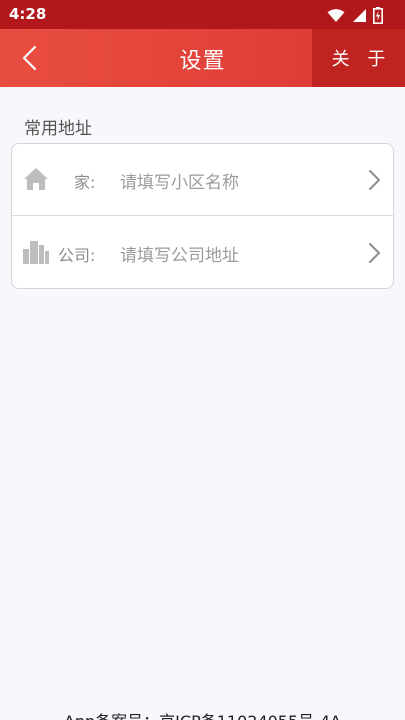 This screenshot has height=720, width=405. I want to click on address-label-company: 公司:, so click(77, 255).